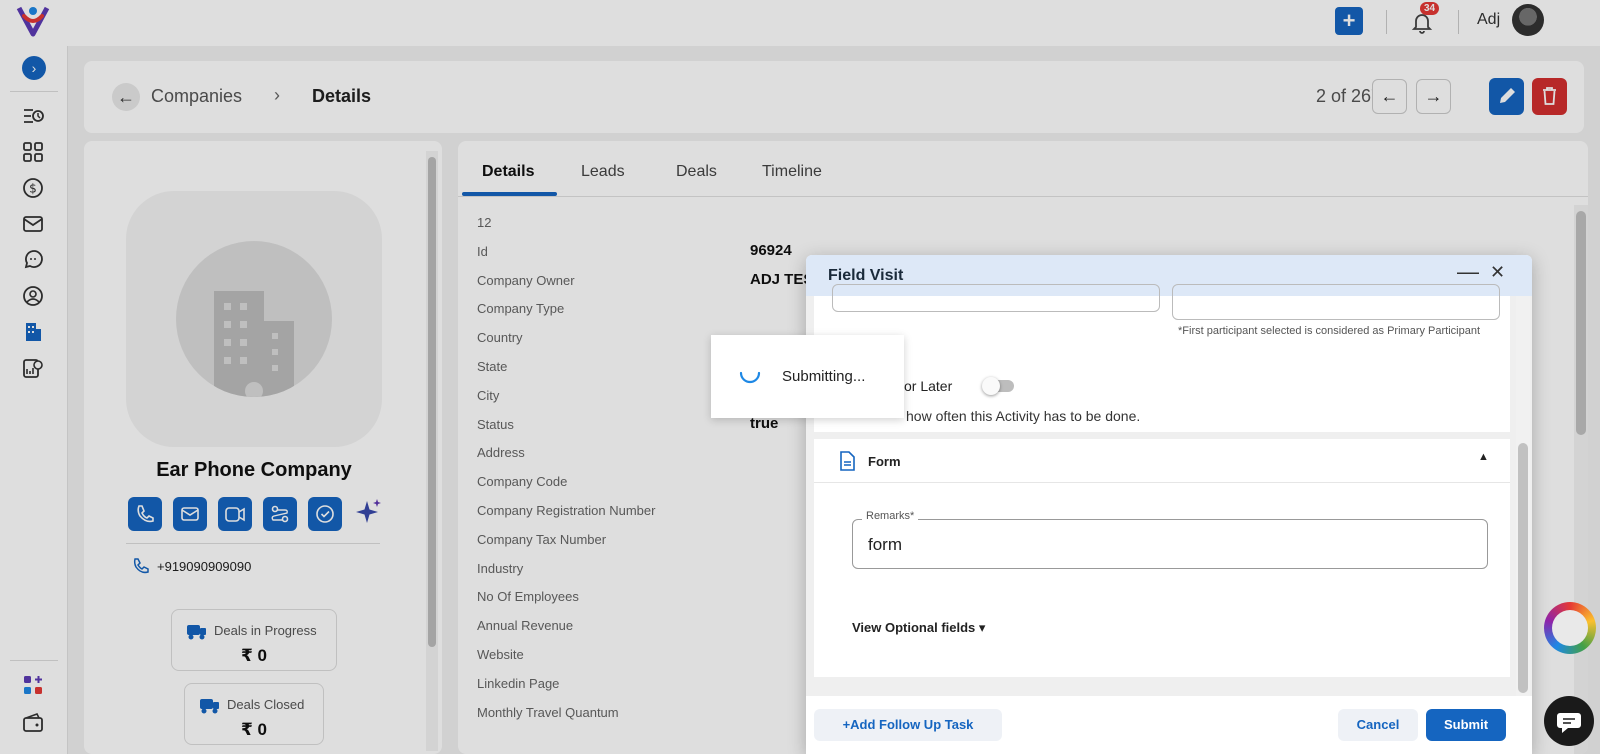  Describe the element at coordinates (1336, 302) in the screenshot. I see `participants-input` at that location.